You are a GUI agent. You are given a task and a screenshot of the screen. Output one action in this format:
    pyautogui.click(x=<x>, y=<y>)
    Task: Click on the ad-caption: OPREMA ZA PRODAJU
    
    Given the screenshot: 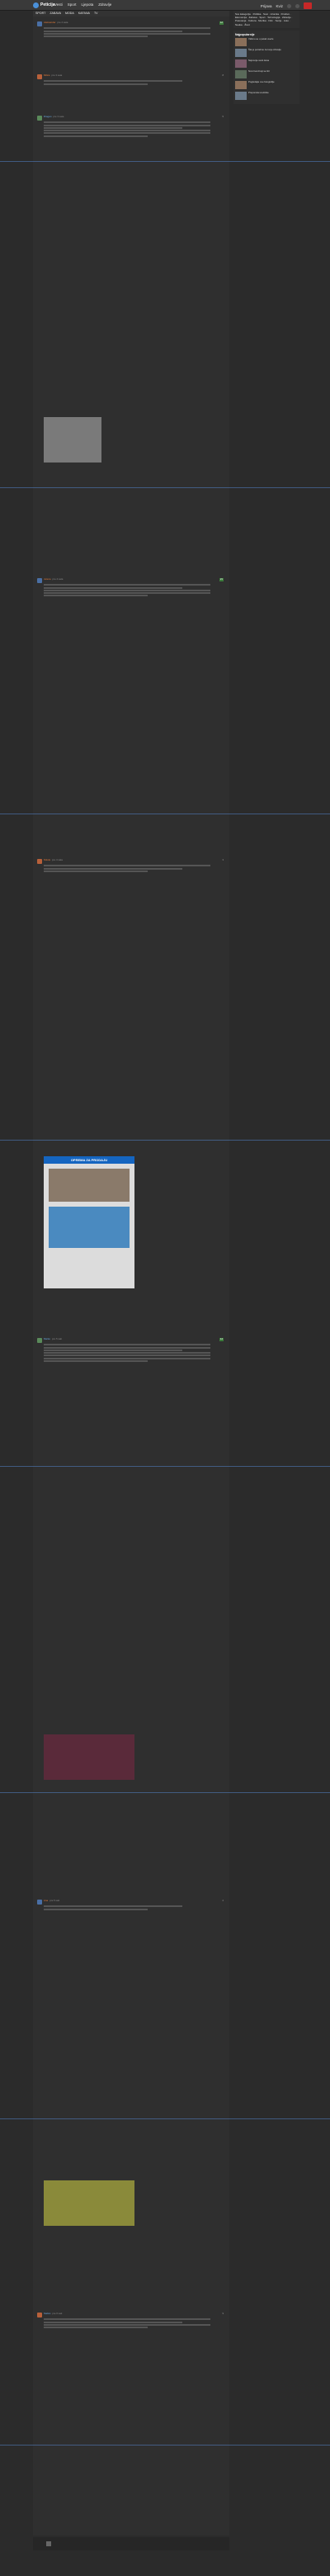 What is the action you would take?
    pyautogui.click(x=89, y=1160)
    